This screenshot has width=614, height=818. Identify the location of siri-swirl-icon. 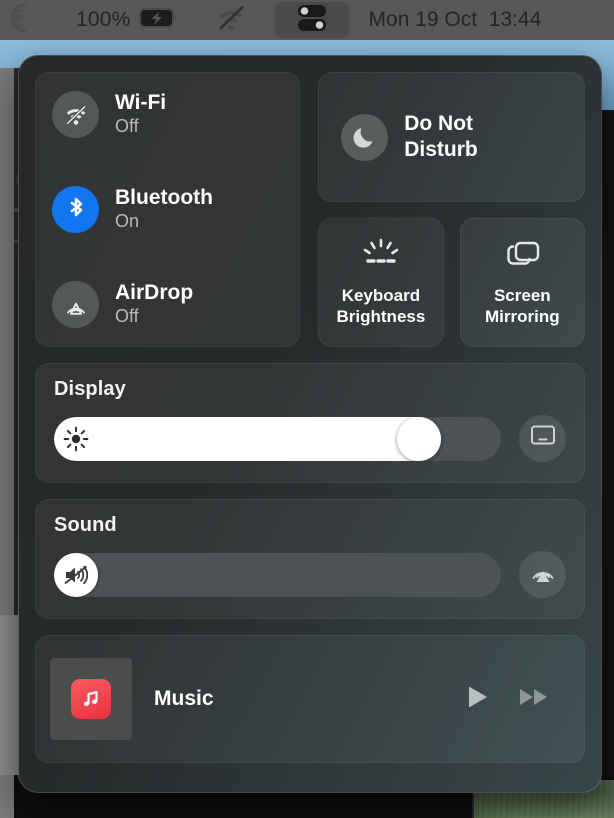
(27, 20).